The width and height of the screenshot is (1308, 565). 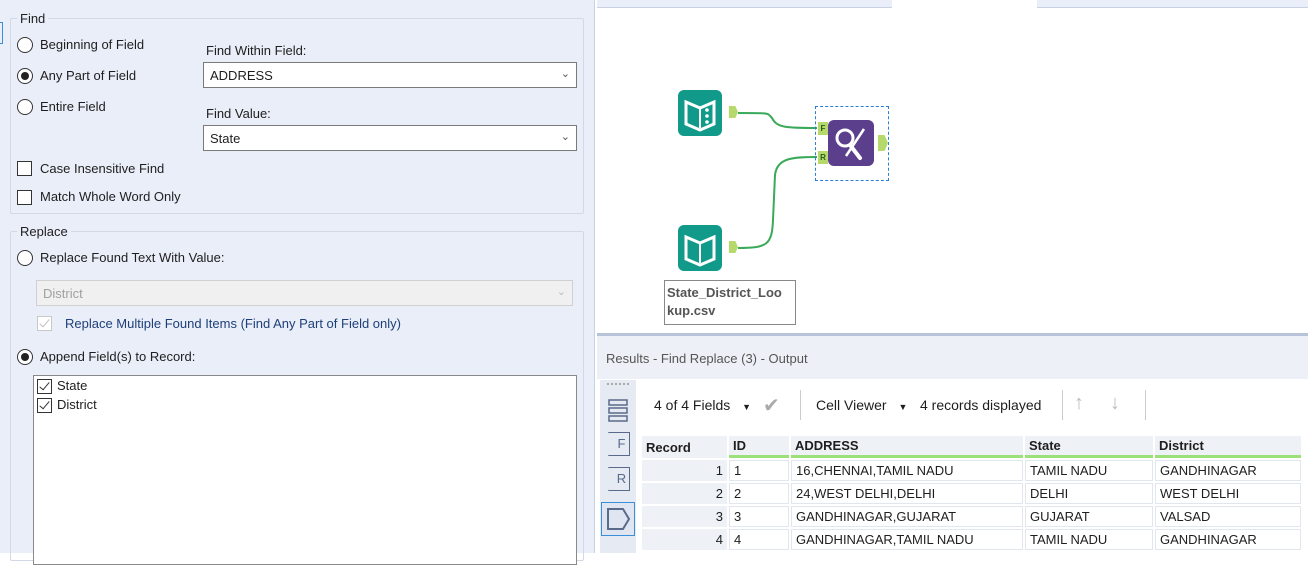 What do you see at coordinates (759, 447) in the screenshot?
I see `column-header-id: ID` at bounding box center [759, 447].